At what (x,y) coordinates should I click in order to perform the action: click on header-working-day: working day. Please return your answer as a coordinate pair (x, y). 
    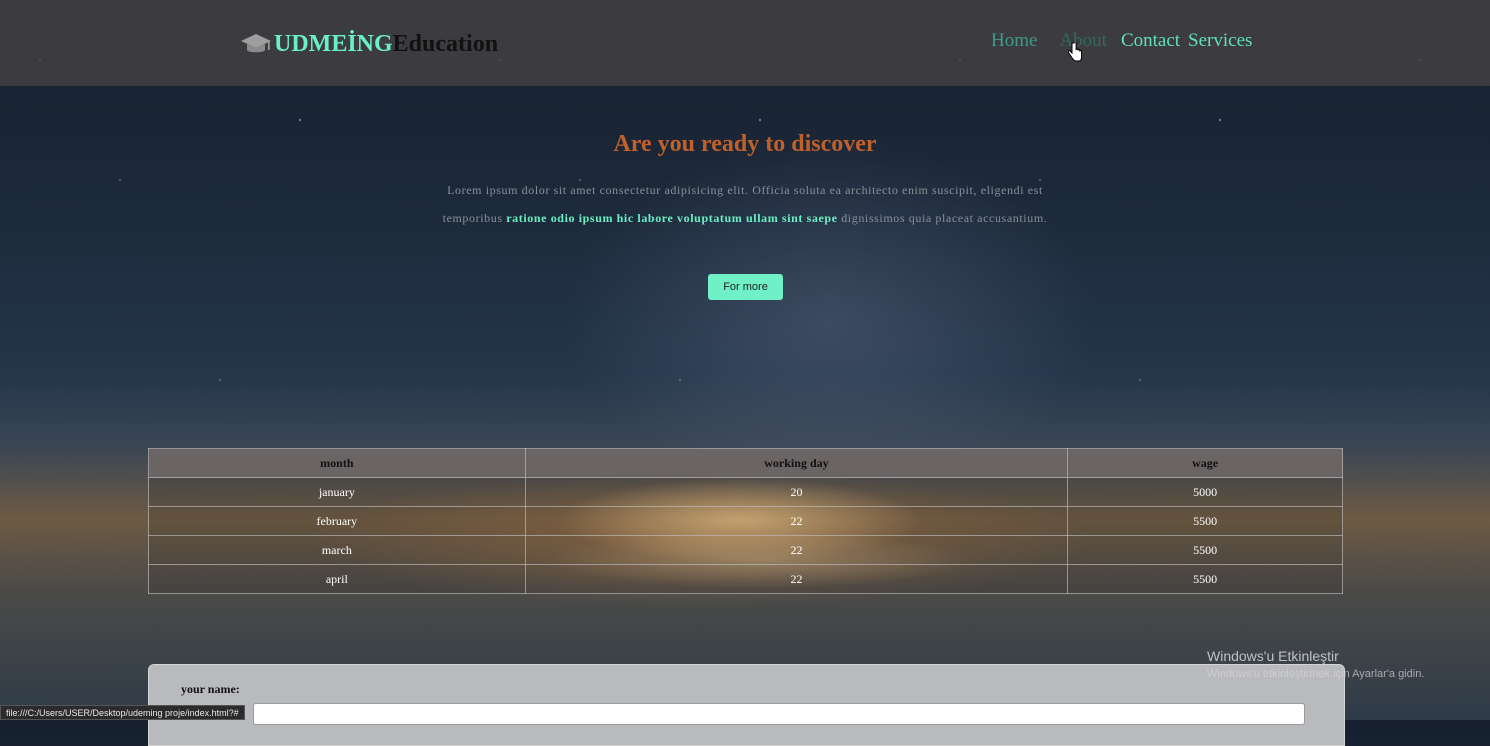
    Looking at the image, I should click on (796, 463).